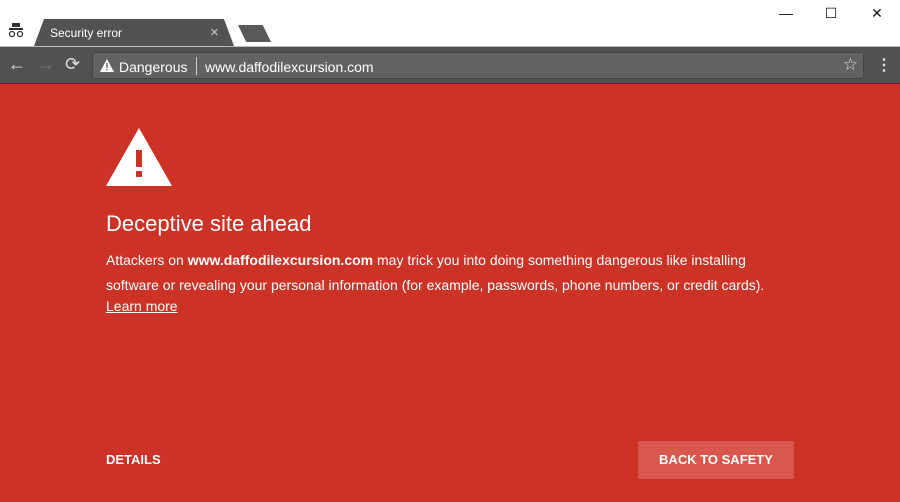 Image resolution: width=900 pixels, height=502 pixels. I want to click on security-status: Dangerous, so click(153, 67).